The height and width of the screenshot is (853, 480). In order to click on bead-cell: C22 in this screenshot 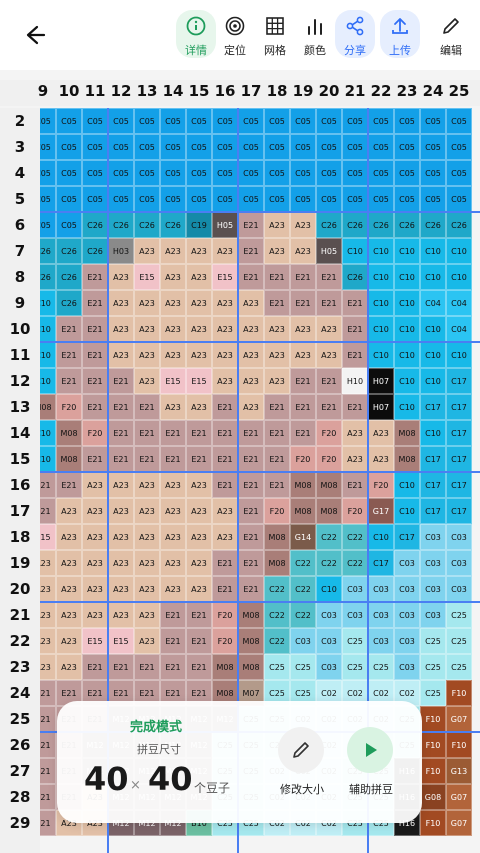, I will do `click(329, 537)`.